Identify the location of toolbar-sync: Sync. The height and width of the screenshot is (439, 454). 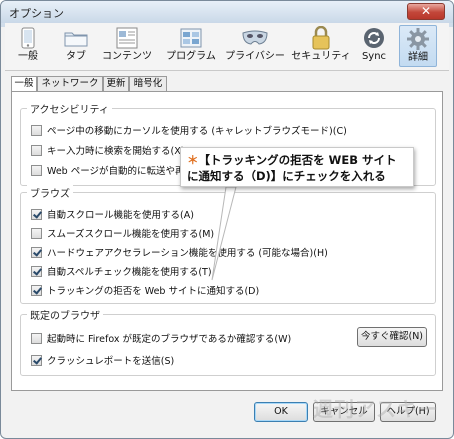
(374, 46).